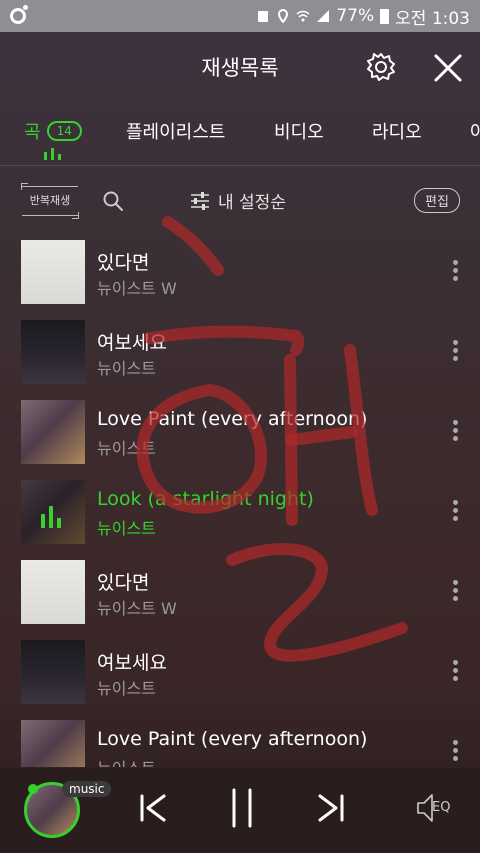 The width and height of the screenshot is (480, 853). I want to click on list-toolbar: 반복재생 내 설정순 편집, so click(240, 200).